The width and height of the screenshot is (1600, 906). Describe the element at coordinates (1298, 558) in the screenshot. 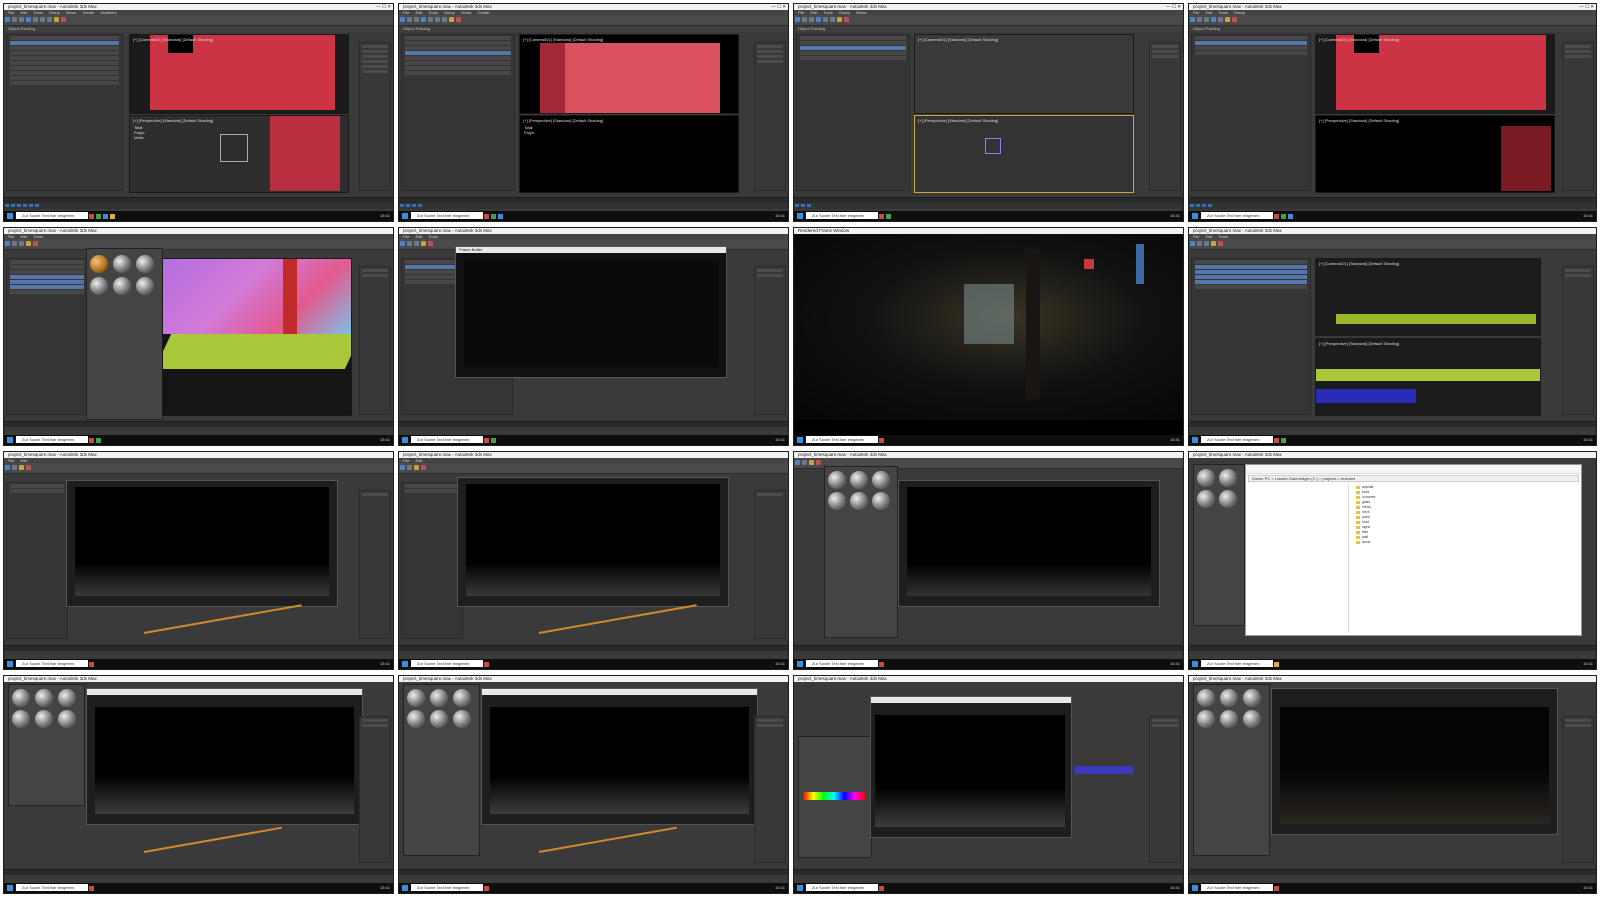

I see `explorer-nav-pane` at that location.